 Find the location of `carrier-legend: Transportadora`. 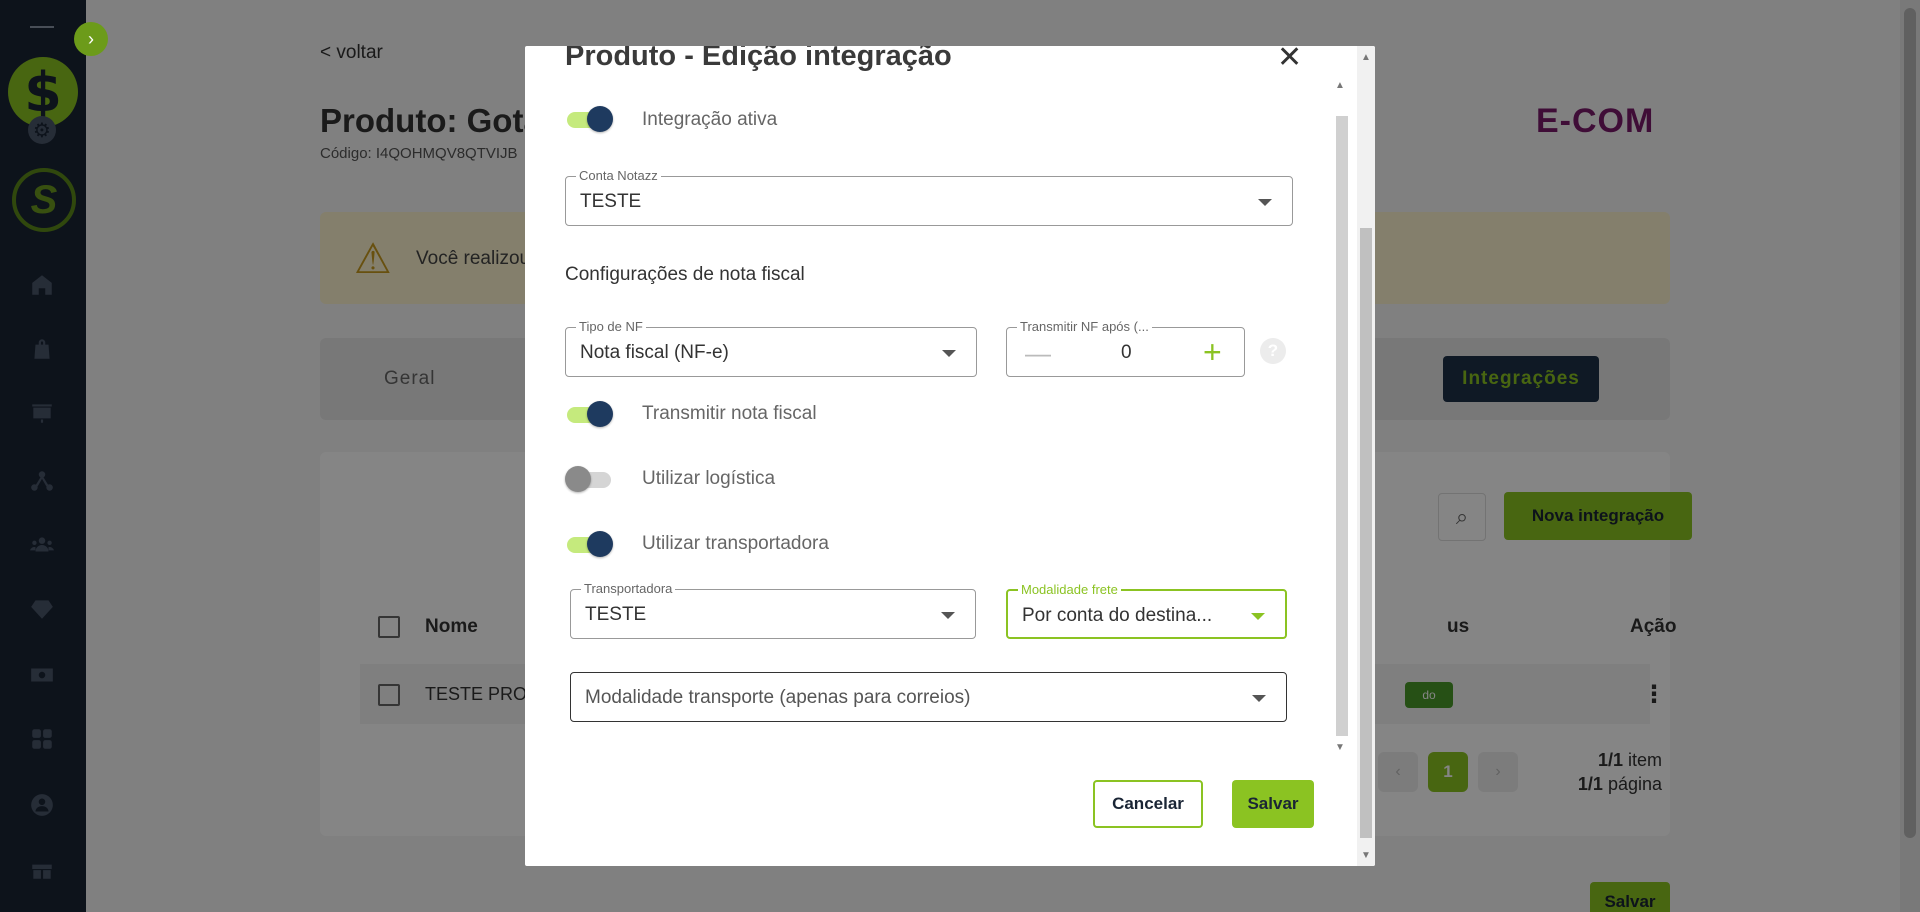

carrier-legend: Transportadora is located at coordinates (628, 588).